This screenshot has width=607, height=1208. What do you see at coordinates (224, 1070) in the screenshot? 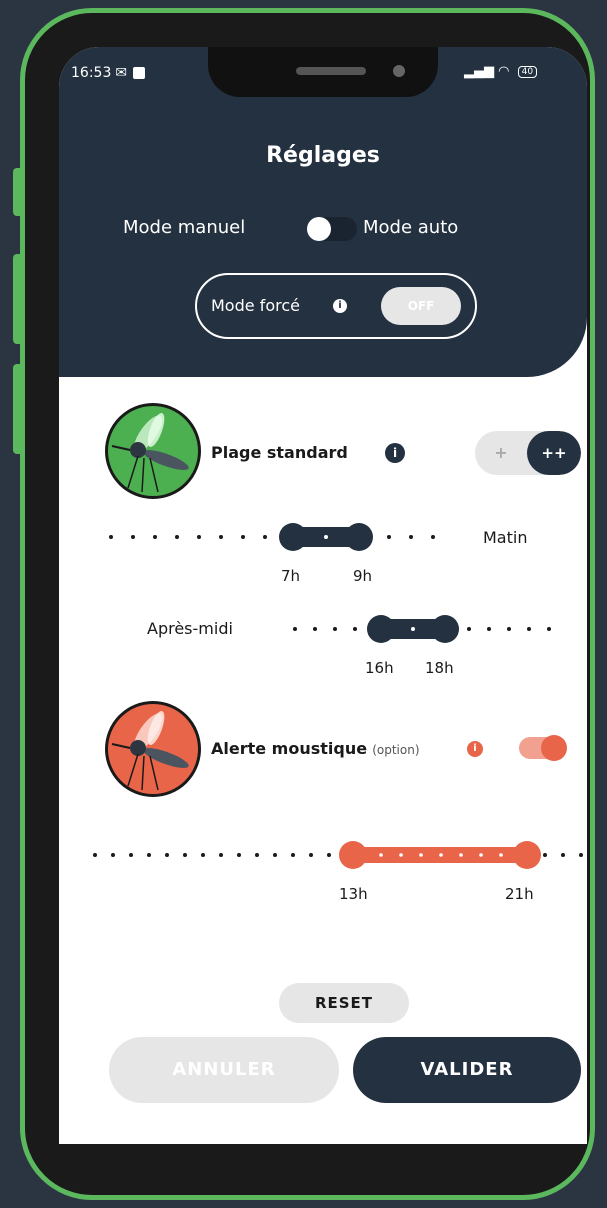
I see `cancel-button: ANNULER` at bounding box center [224, 1070].